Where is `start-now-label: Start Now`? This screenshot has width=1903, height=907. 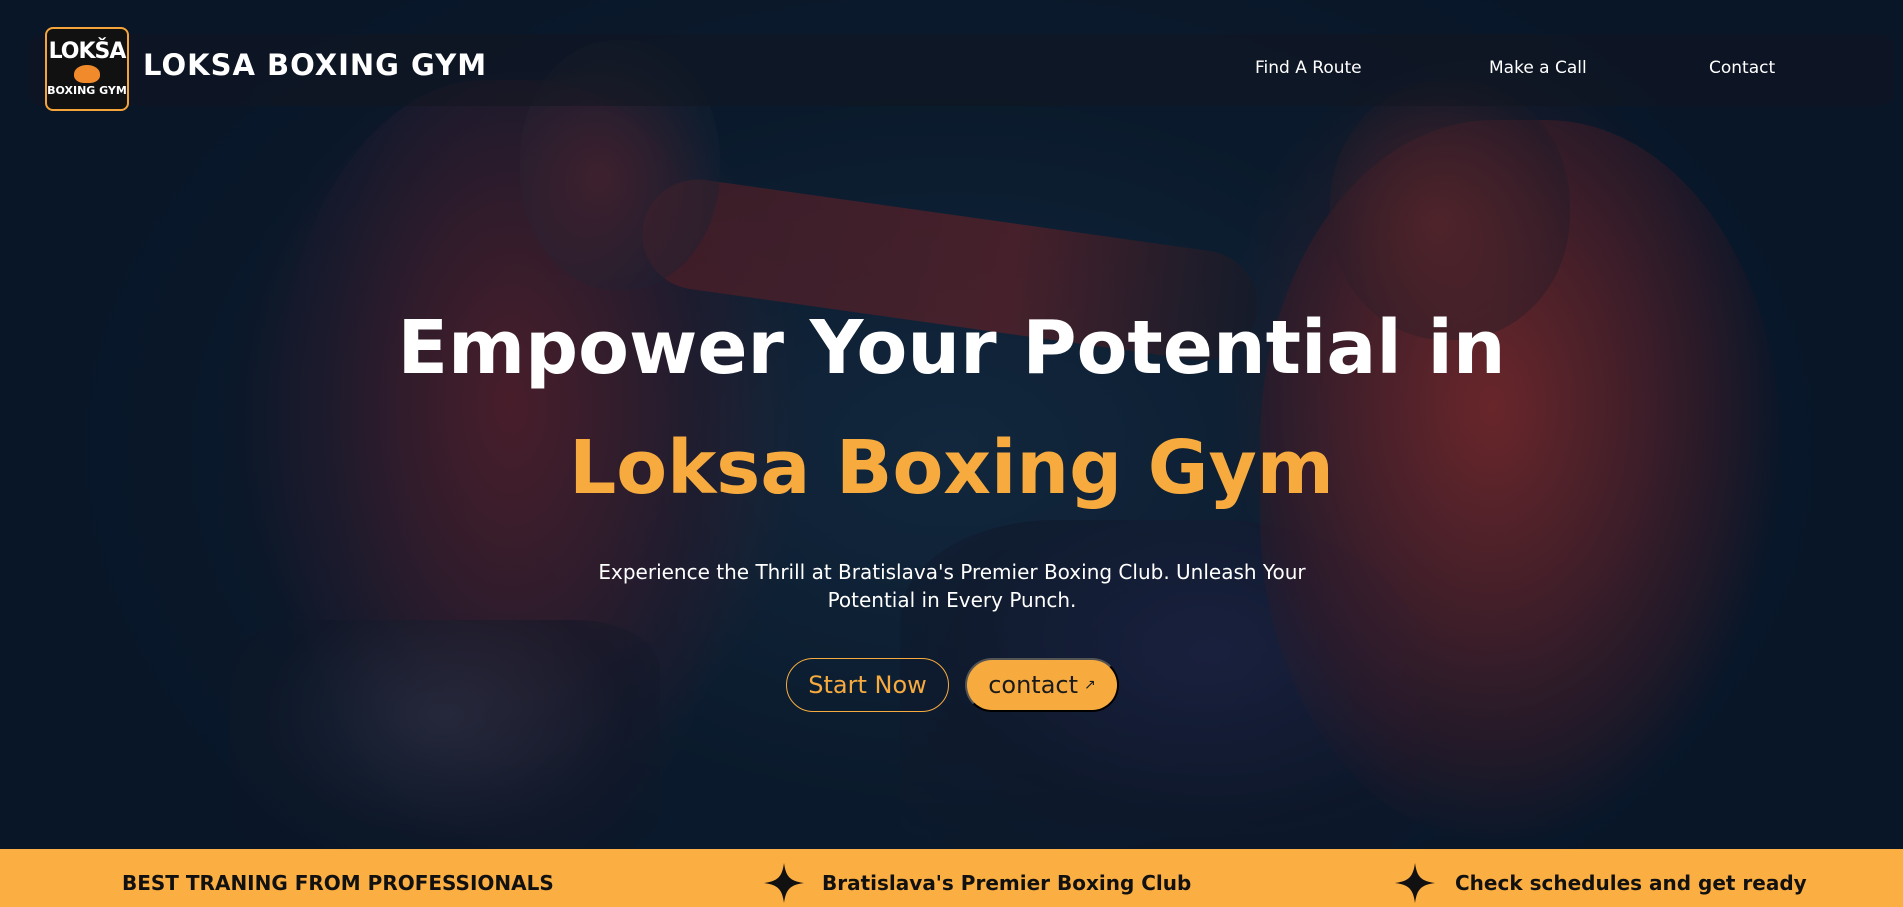
start-now-label: Start Now is located at coordinates (867, 685).